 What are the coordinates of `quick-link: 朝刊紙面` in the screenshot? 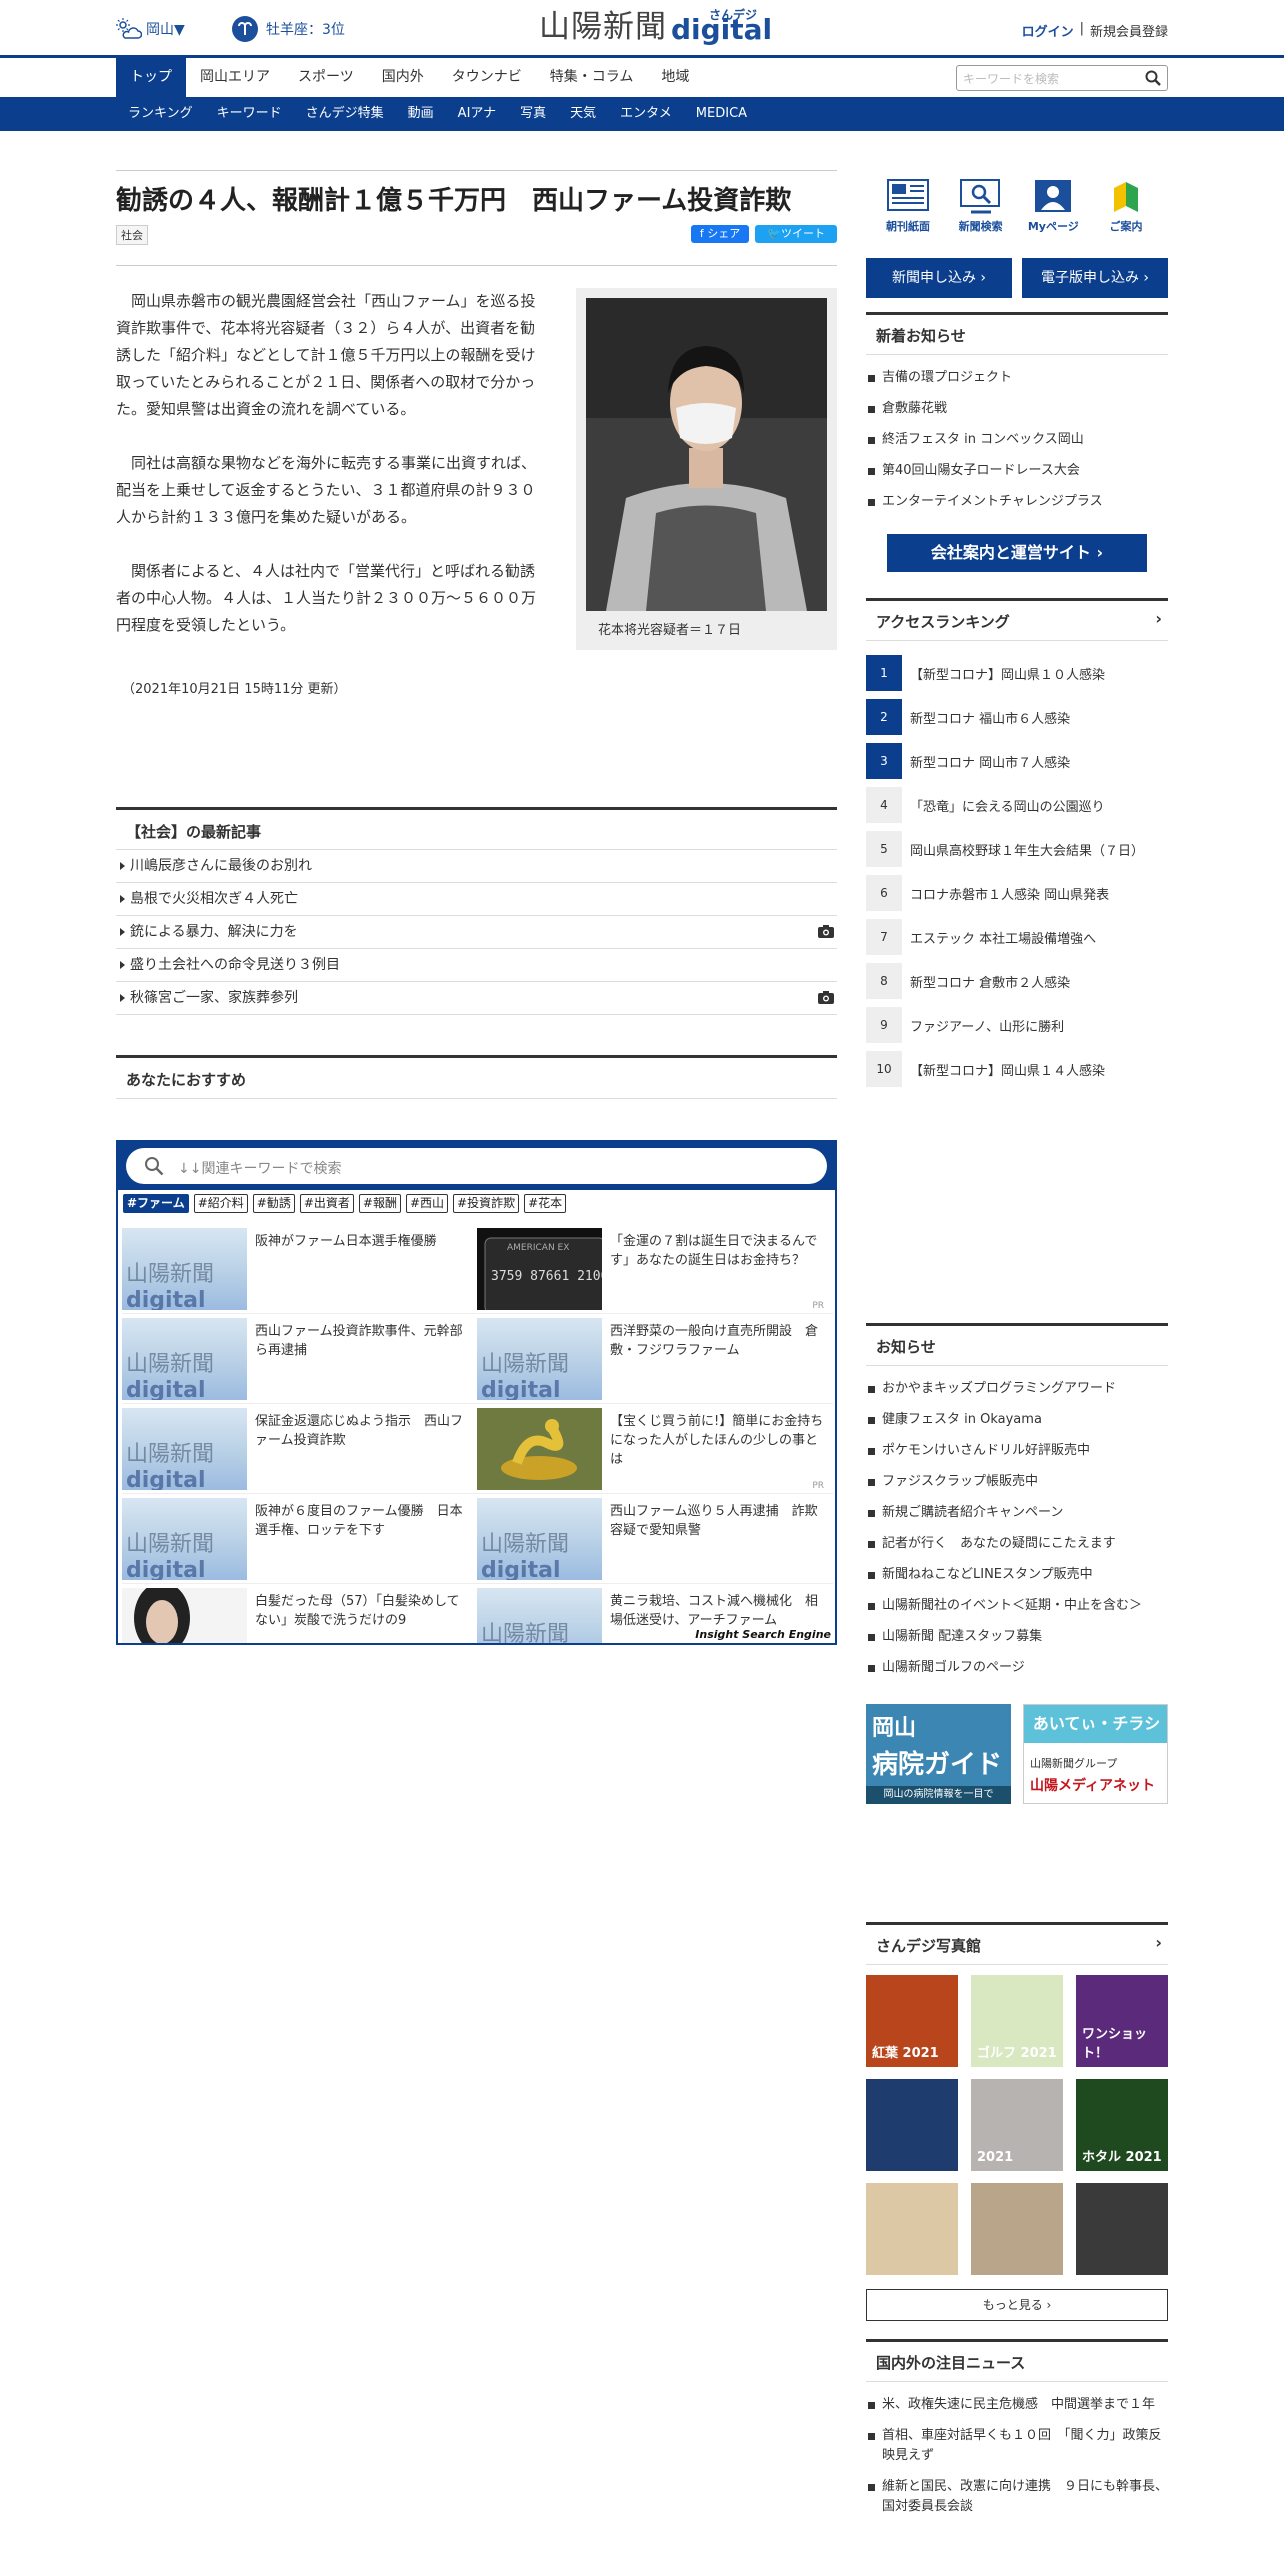 It's located at (908, 206).